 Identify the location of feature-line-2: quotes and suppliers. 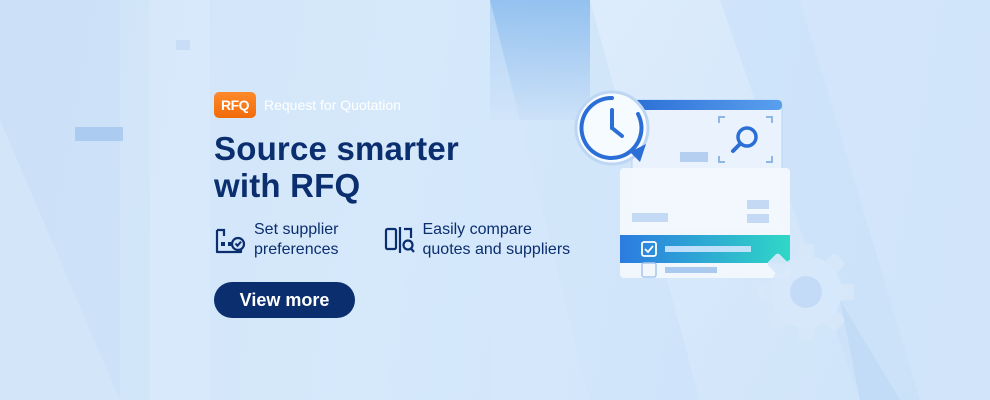
(496, 249).